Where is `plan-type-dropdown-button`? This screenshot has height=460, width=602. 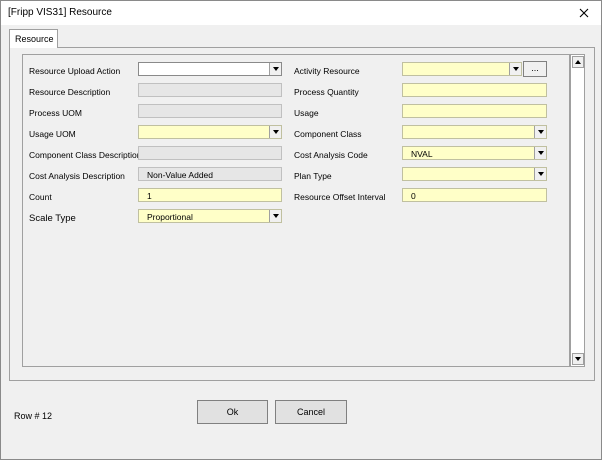 plan-type-dropdown-button is located at coordinates (540, 174).